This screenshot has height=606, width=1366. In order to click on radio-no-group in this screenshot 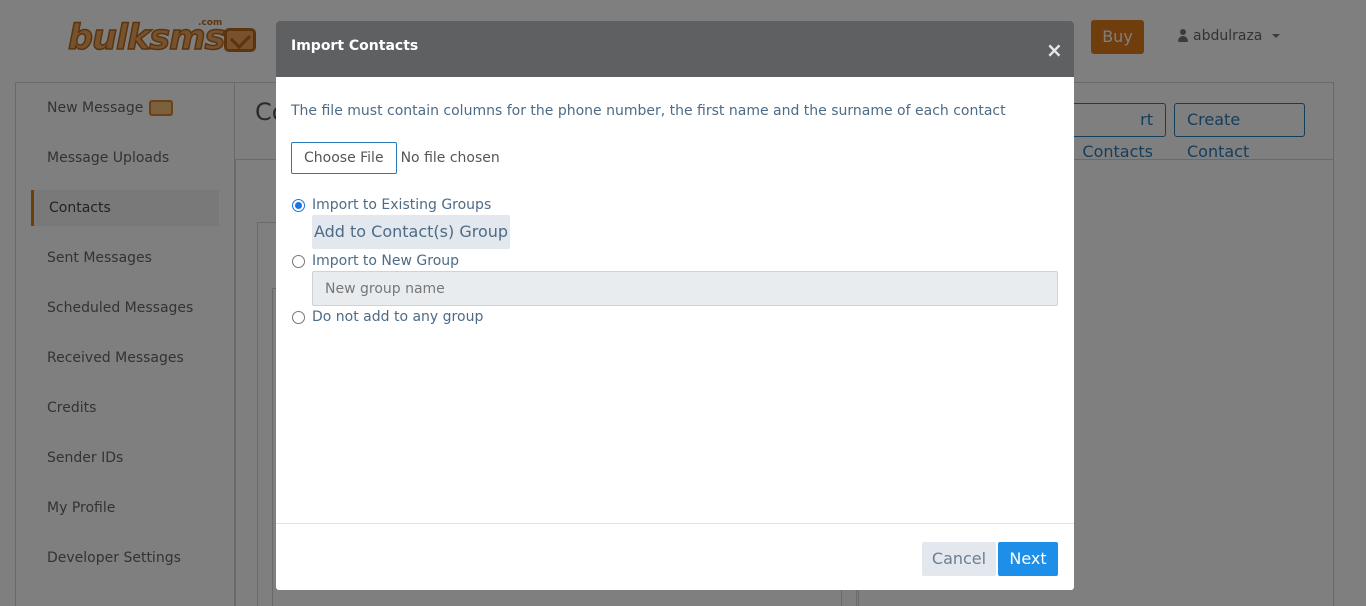, I will do `click(298, 317)`.